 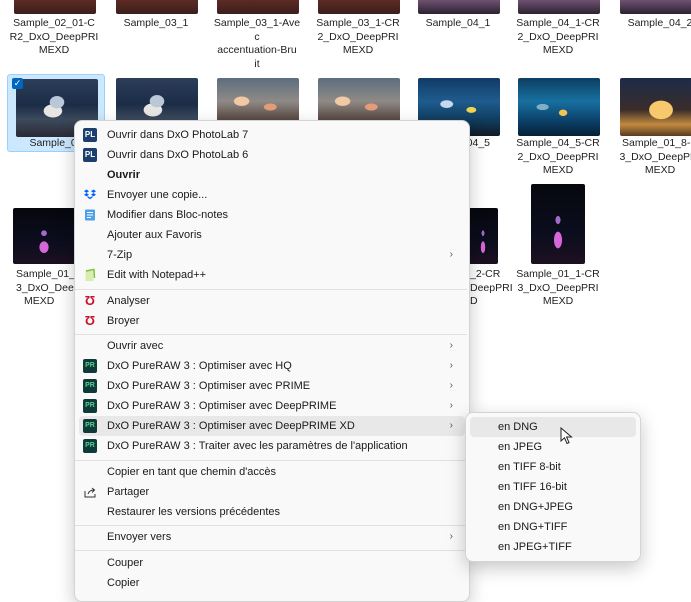 I want to click on menu-item-label: DxO PureRAW 3 : Optimiser avec HQ, so click(x=199, y=366).